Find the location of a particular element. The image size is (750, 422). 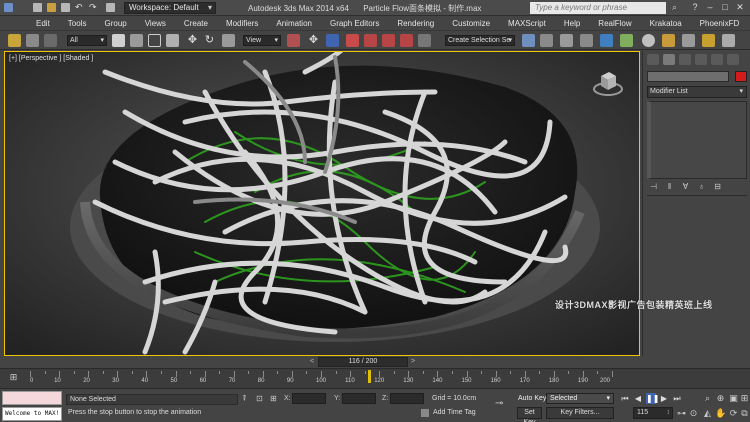

graphite-ribbon-icon is located at coordinates (586, 40).